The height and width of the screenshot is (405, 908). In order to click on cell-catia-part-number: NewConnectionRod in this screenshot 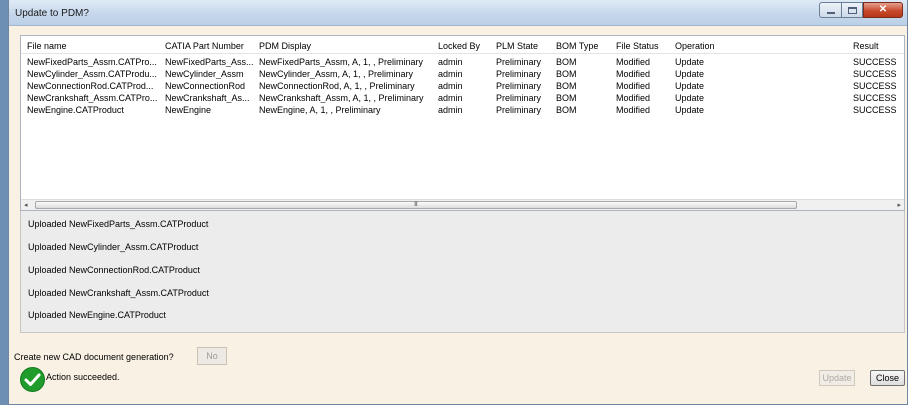, I will do `click(205, 86)`.